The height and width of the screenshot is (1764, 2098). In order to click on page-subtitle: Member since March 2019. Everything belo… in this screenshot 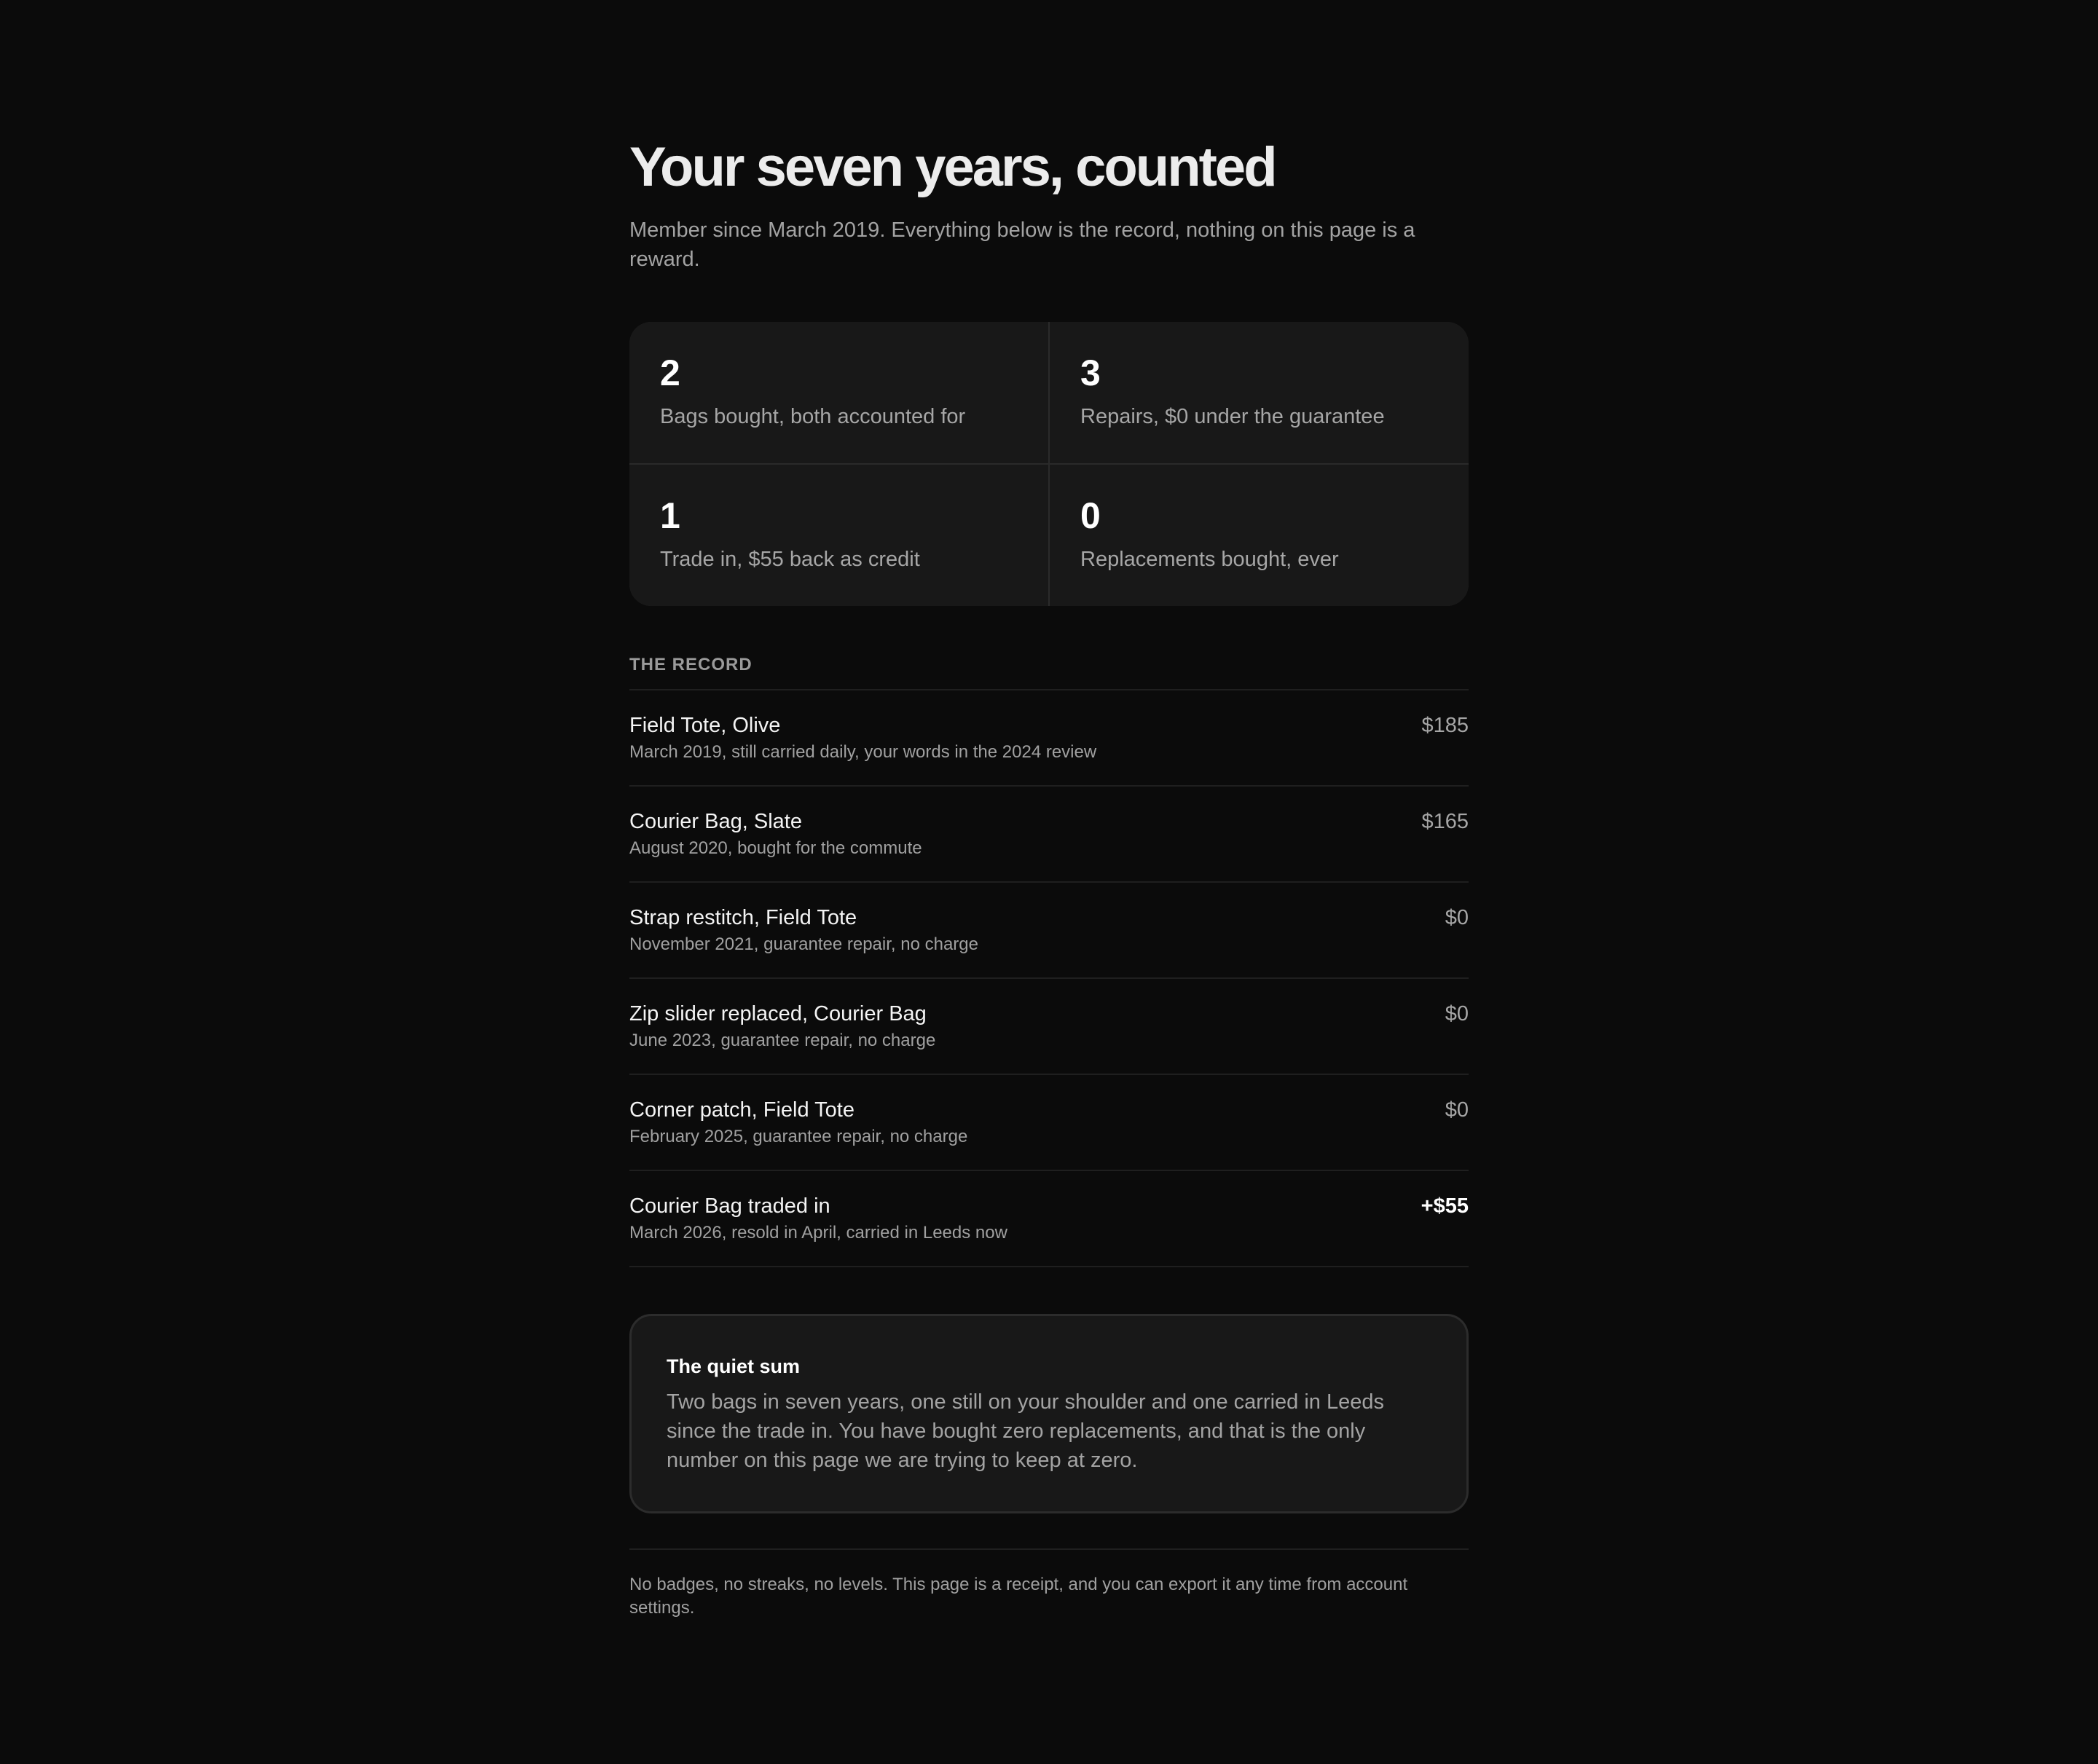, I will do `click(1022, 244)`.